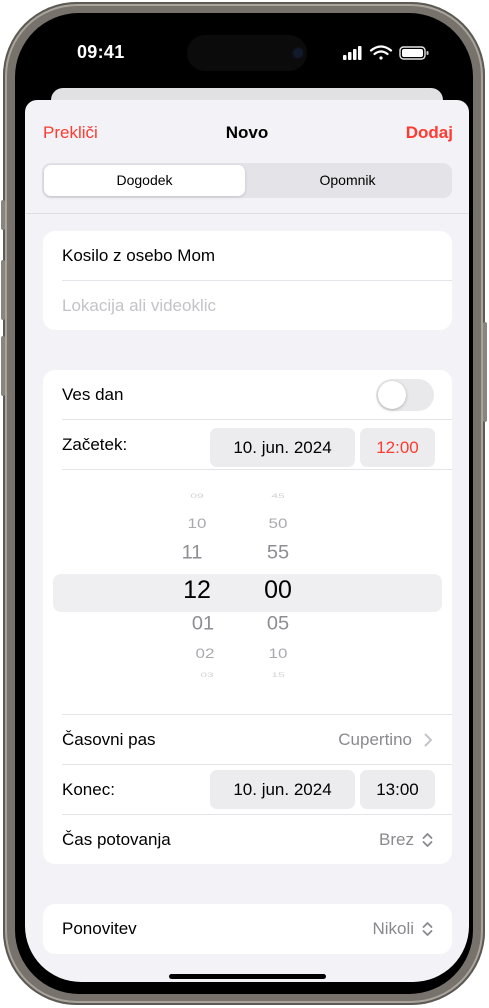  I want to click on timezone-value: Cupertino, so click(375, 739).